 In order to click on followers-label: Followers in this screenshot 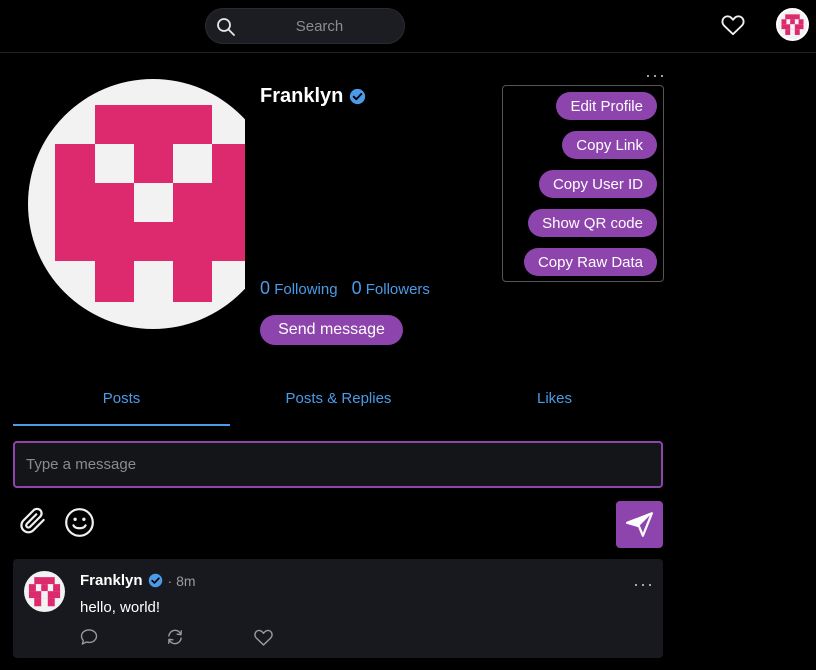, I will do `click(397, 289)`.